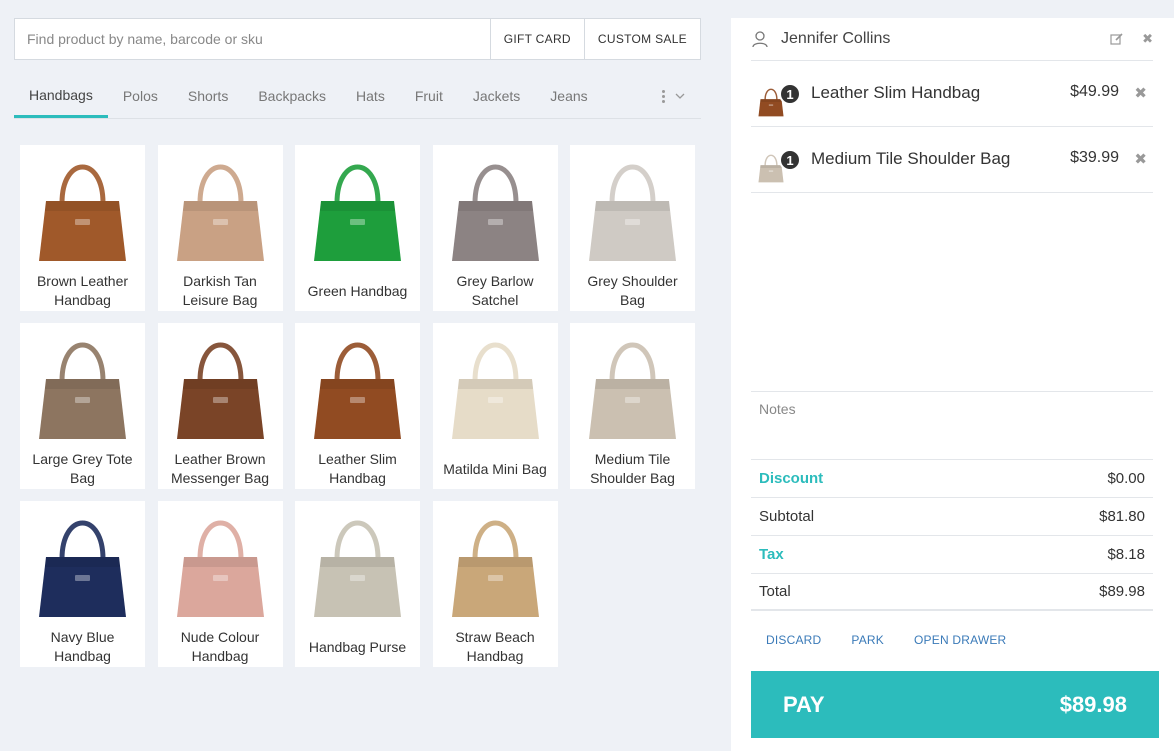 Image resolution: width=1174 pixels, height=751 pixels. What do you see at coordinates (911, 158) in the screenshot?
I see `cart-item-name: Medium Tile Shoulder Bag` at bounding box center [911, 158].